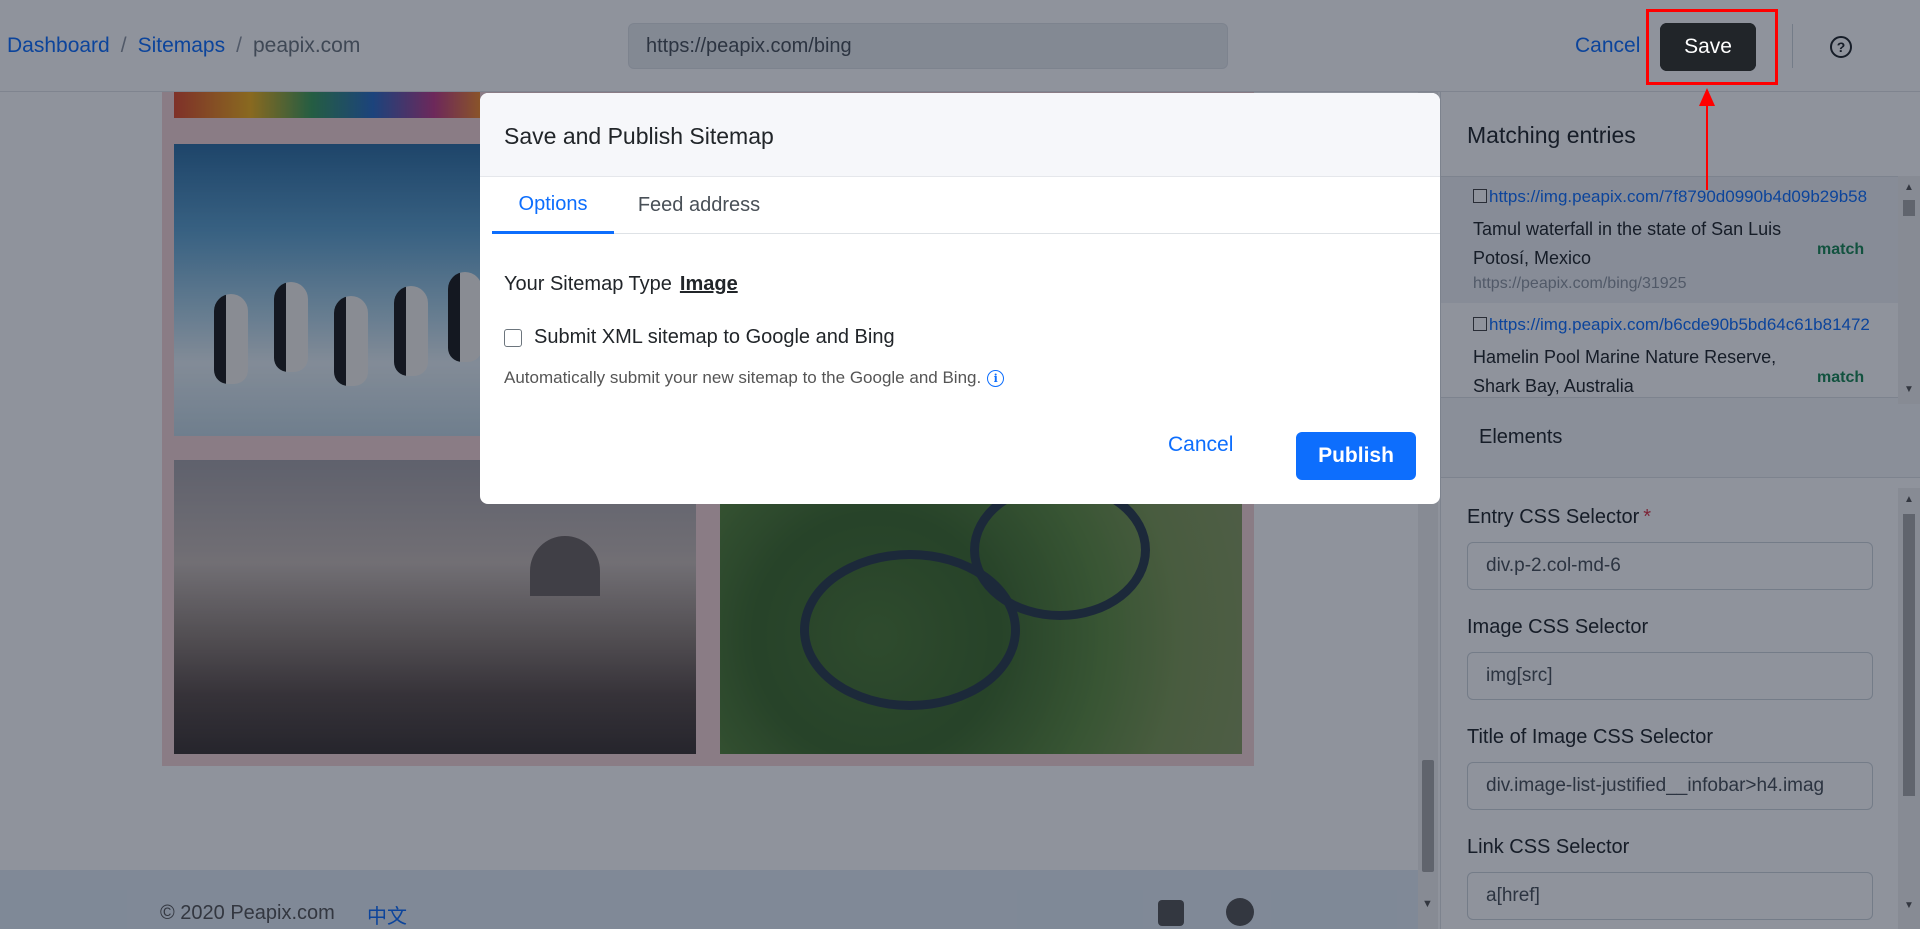 This screenshot has height=929, width=1920. What do you see at coordinates (588, 284) in the screenshot?
I see `sitemap-type-label: Your Sitemap Type` at bounding box center [588, 284].